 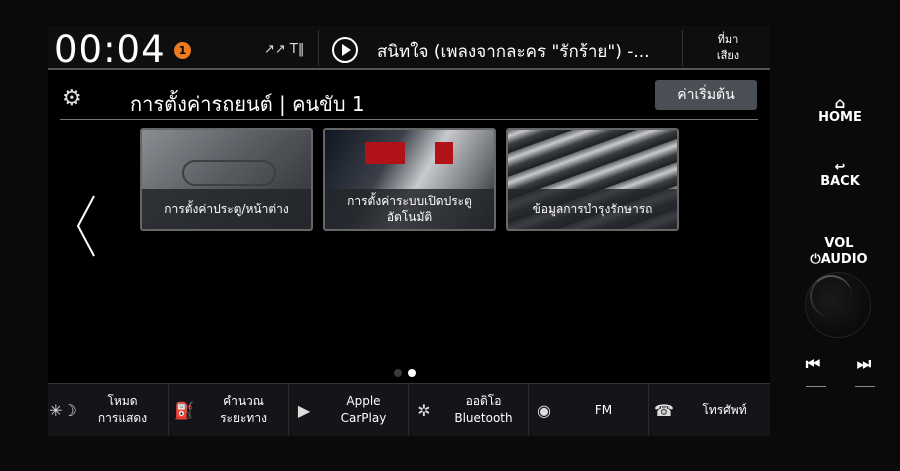 What do you see at coordinates (840, 167) in the screenshot?
I see `back-icon: ↩` at bounding box center [840, 167].